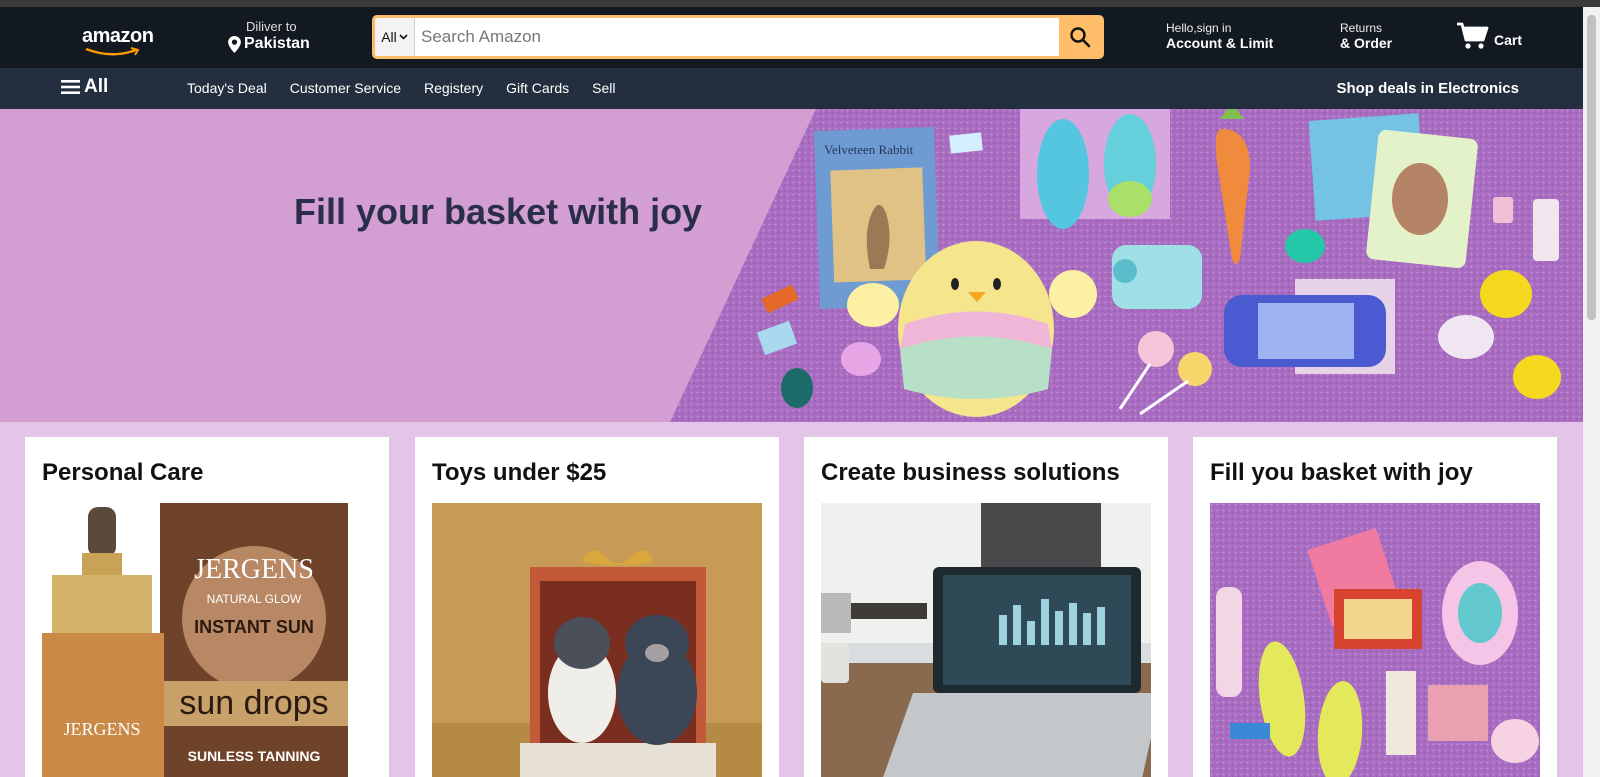 This screenshot has height=777, width=1600. Describe the element at coordinates (970, 472) in the screenshot. I see `card-title: Create business solutions` at that location.